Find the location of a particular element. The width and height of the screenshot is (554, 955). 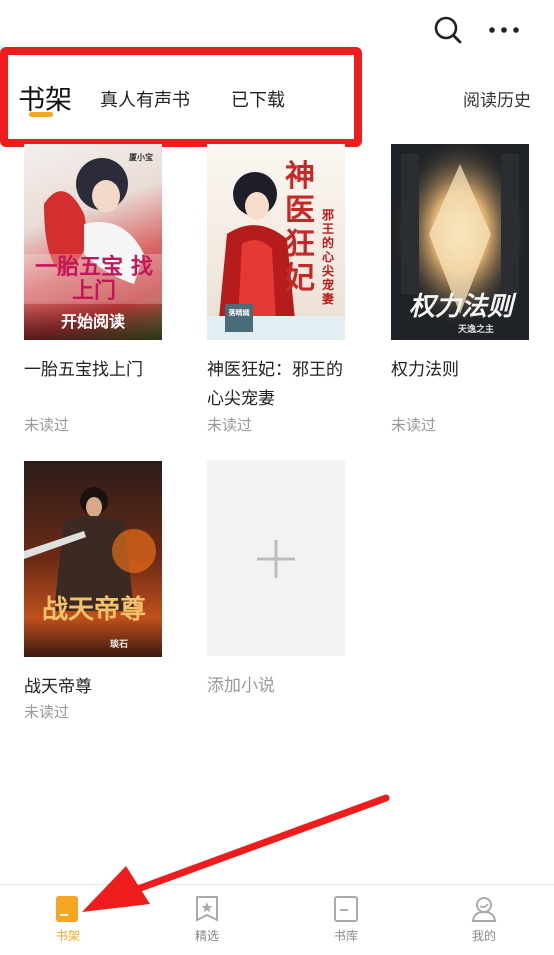

add-book-label: 添加小说 is located at coordinates (241, 683).